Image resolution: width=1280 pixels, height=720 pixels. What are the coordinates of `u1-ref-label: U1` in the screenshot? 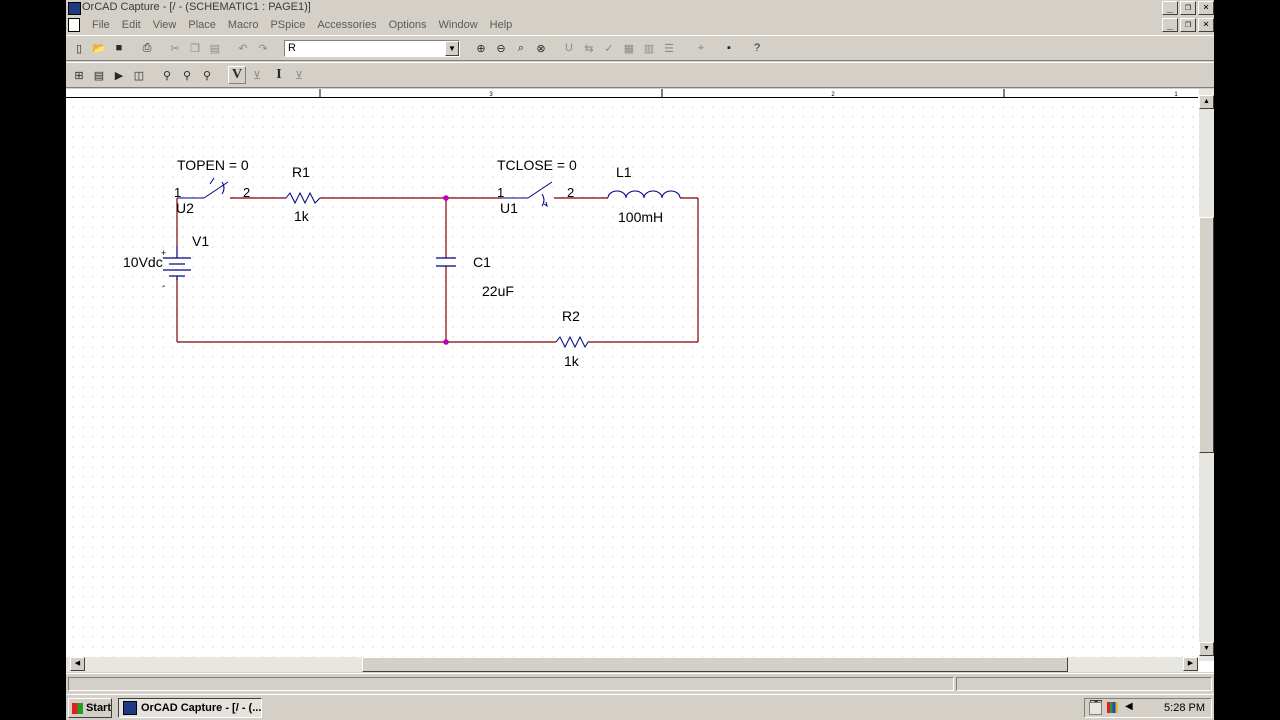 It's located at (509, 208).